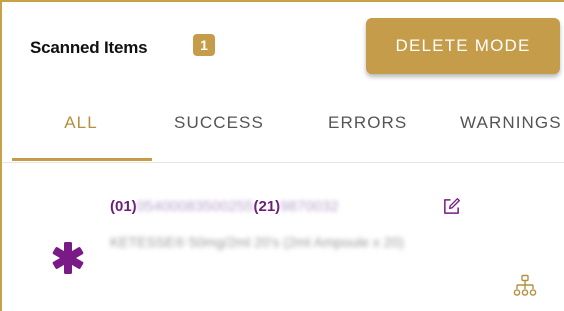  I want to click on asterisk-icon, so click(68, 258).